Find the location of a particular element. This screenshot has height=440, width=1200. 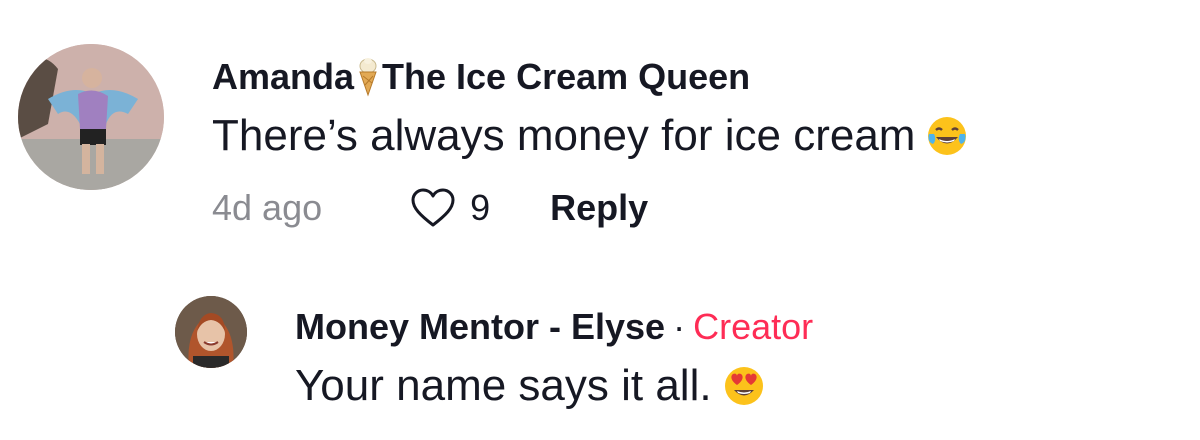

reply-text: Your name says it all. is located at coordinates (554, 386).